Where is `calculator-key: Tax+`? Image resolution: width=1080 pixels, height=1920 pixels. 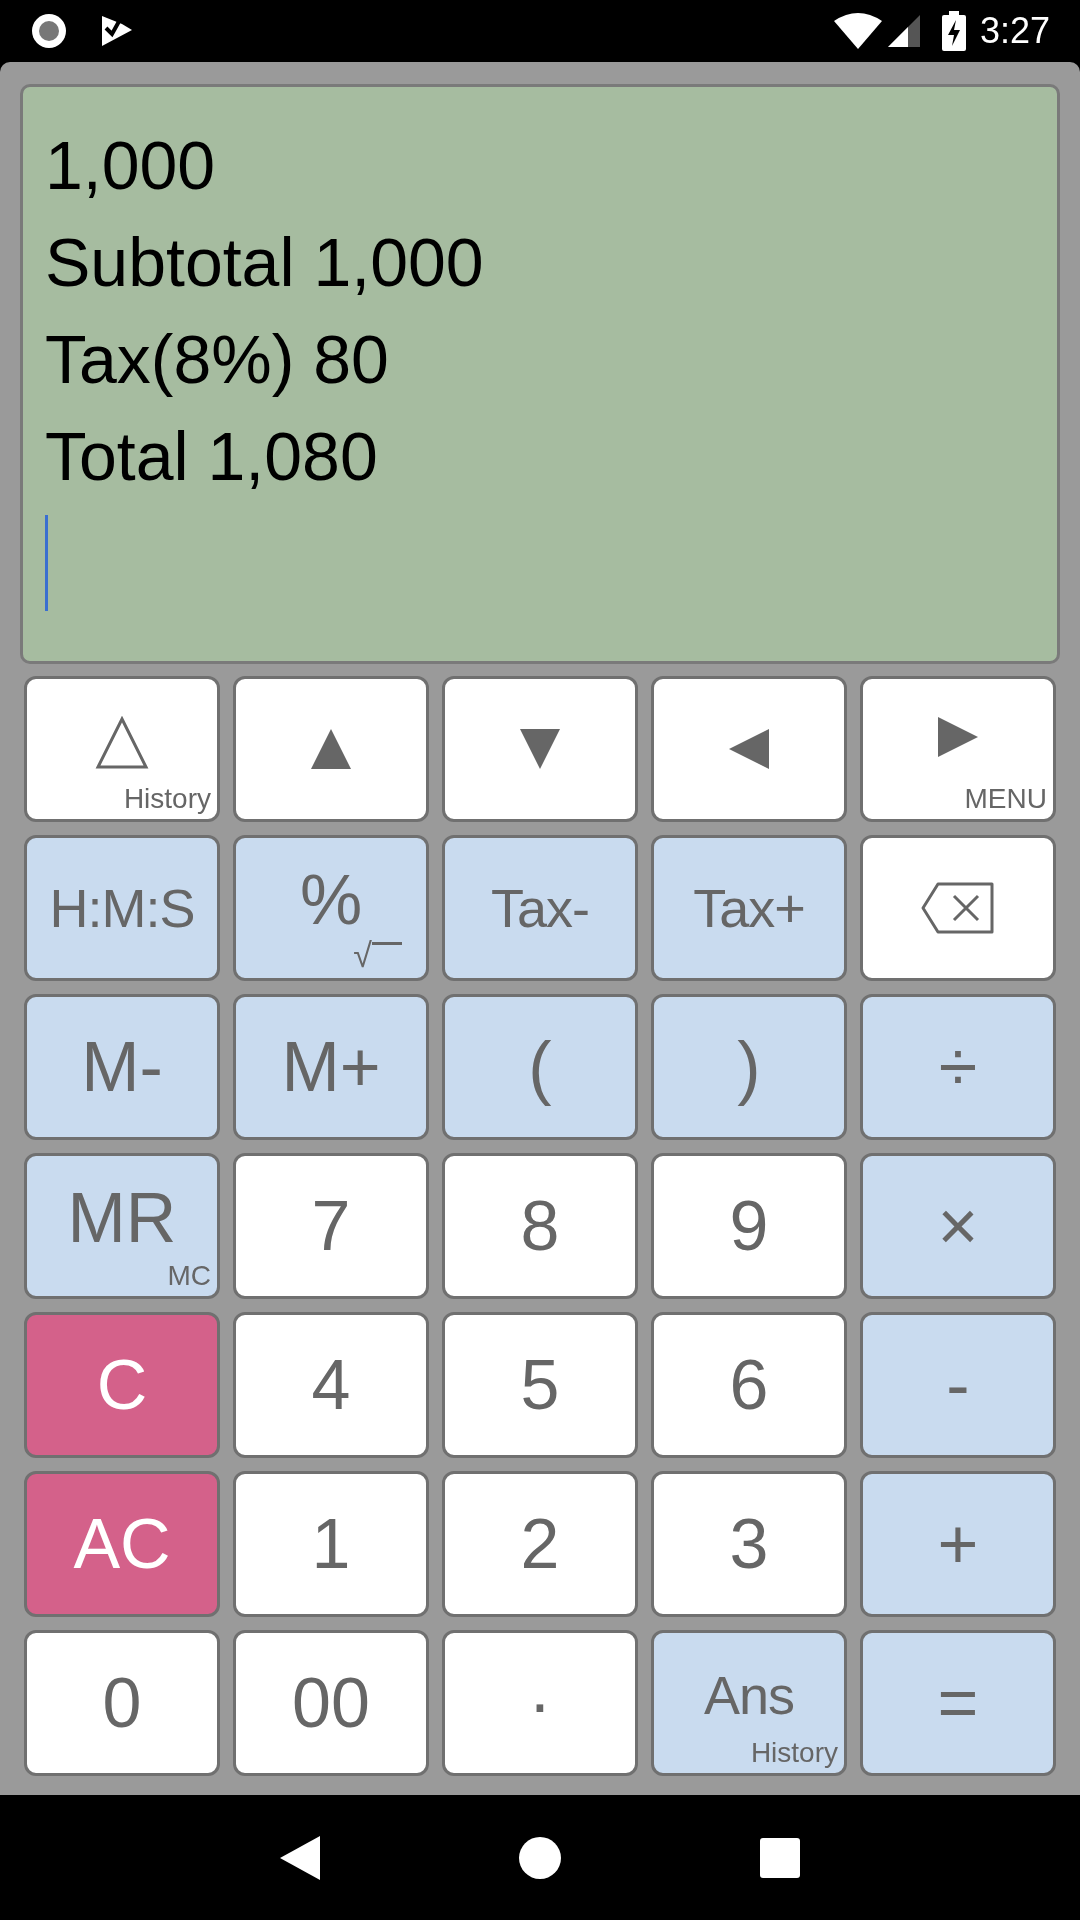
calculator-key: Tax+ is located at coordinates (749, 908).